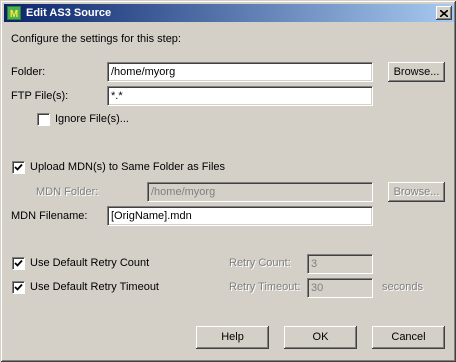 This screenshot has width=456, height=362. Describe the element at coordinates (408, 337) in the screenshot. I see `cancel-button: Cancel` at that location.